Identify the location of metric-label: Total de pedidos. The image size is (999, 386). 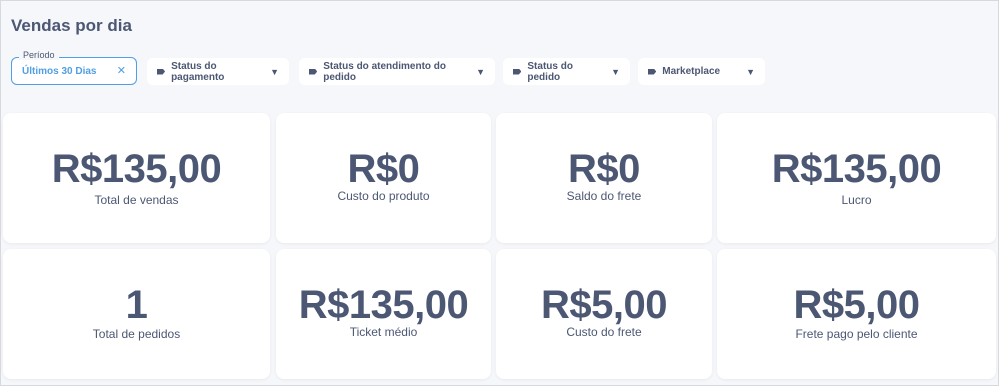
(136, 334).